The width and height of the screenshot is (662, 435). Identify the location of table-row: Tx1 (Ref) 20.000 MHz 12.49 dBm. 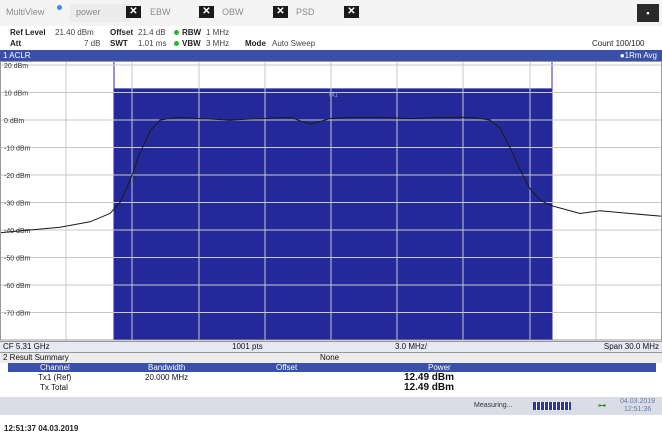
(332, 377).